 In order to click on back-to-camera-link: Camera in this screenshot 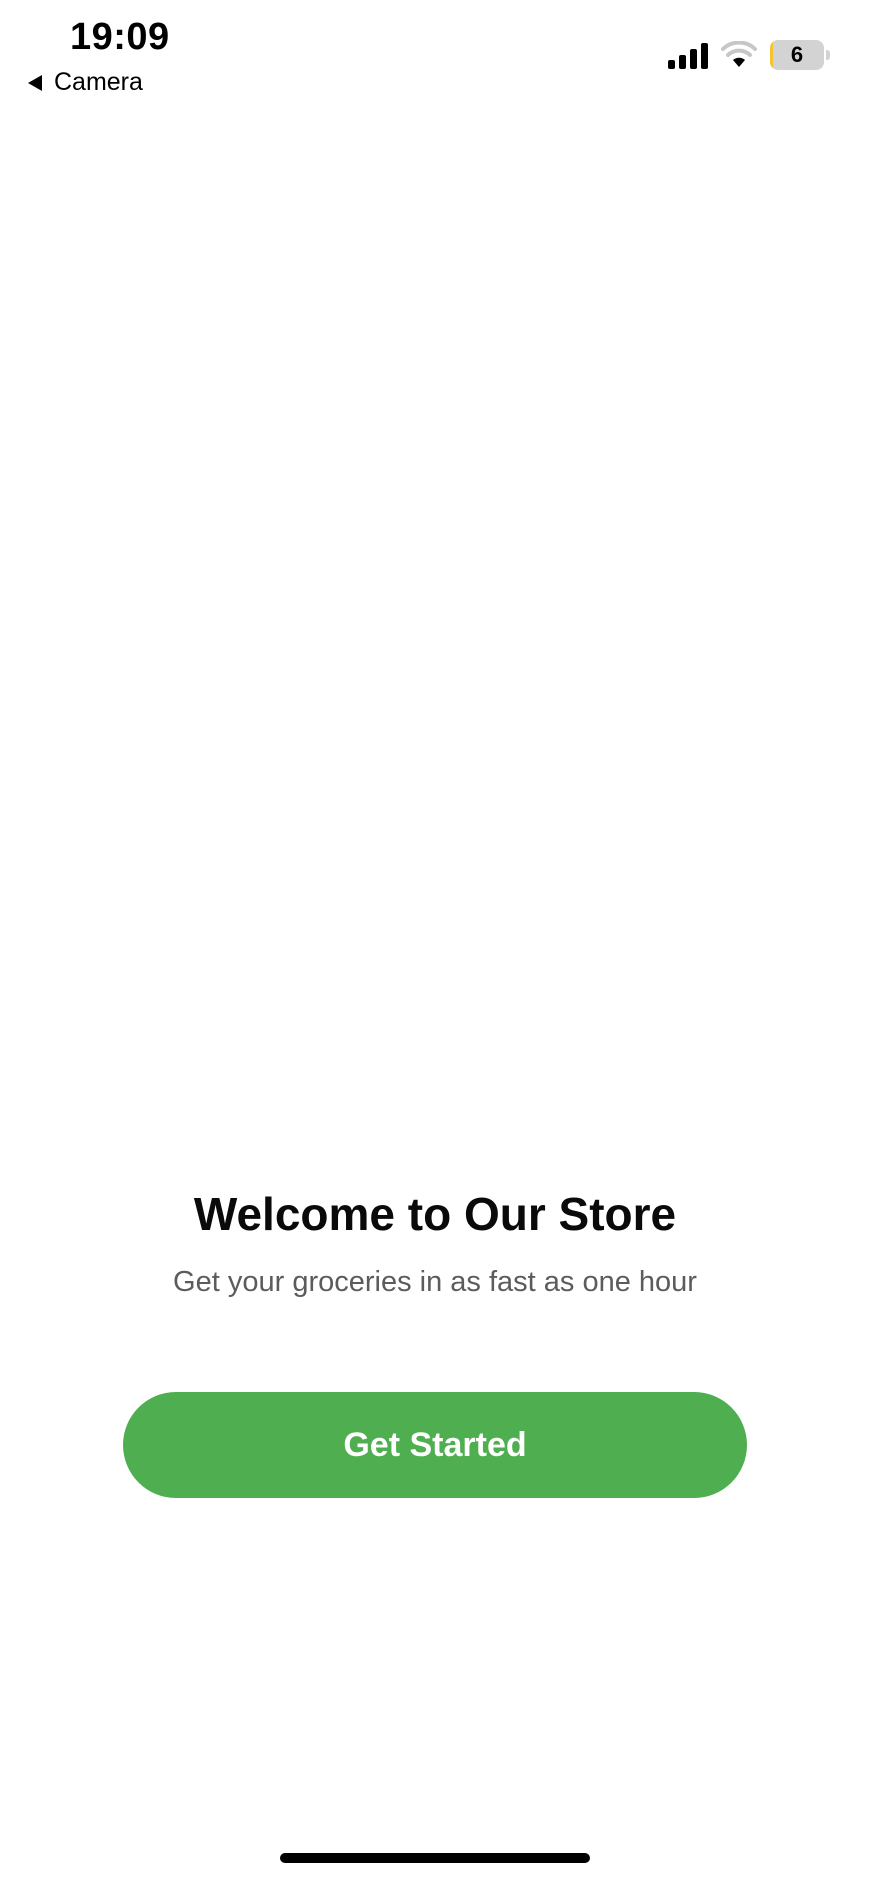, I will do `click(85, 82)`.